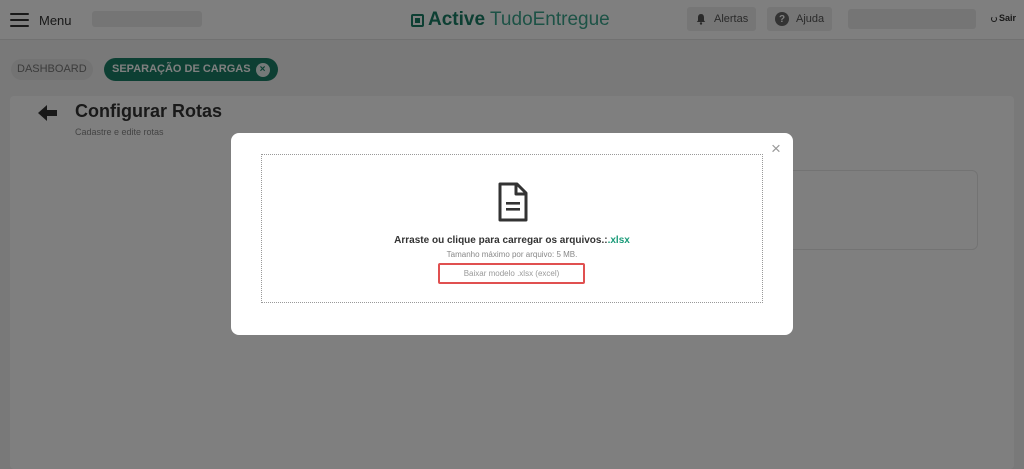  What do you see at coordinates (513, 202) in the screenshot?
I see `file-document-icon` at bounding box center [513, 202].